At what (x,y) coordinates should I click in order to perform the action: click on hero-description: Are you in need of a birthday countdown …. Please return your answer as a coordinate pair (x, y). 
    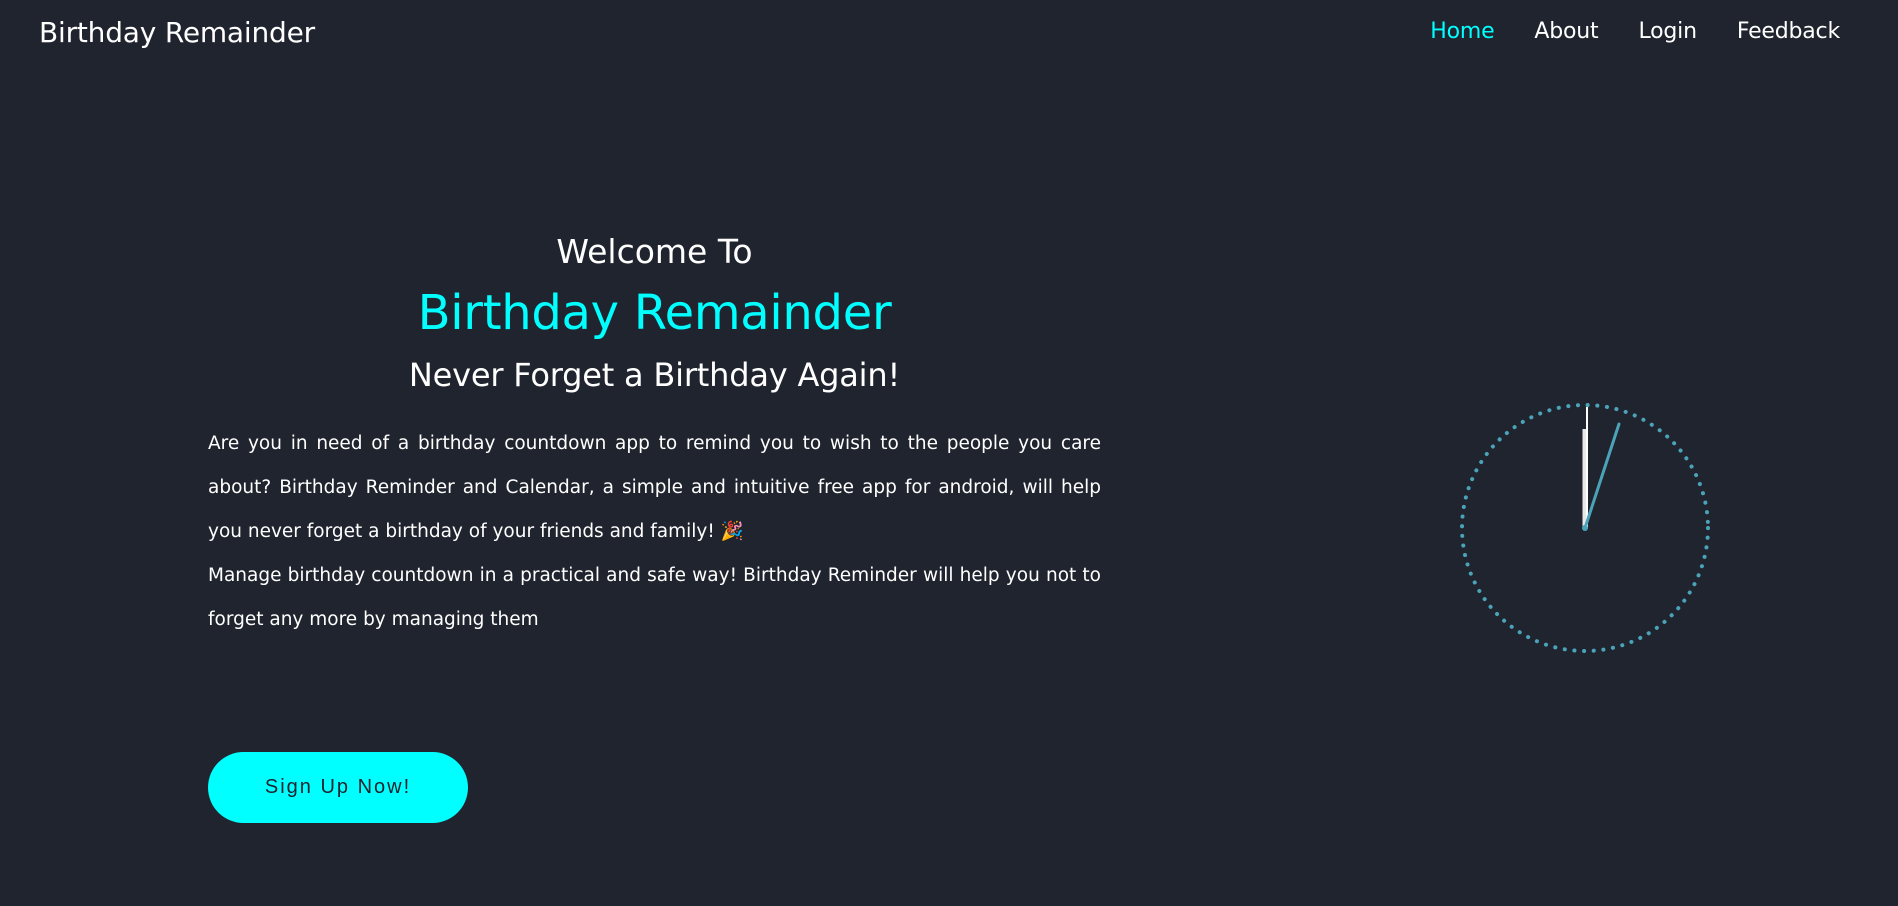
    Looking at the image, I should click on (654, 532).